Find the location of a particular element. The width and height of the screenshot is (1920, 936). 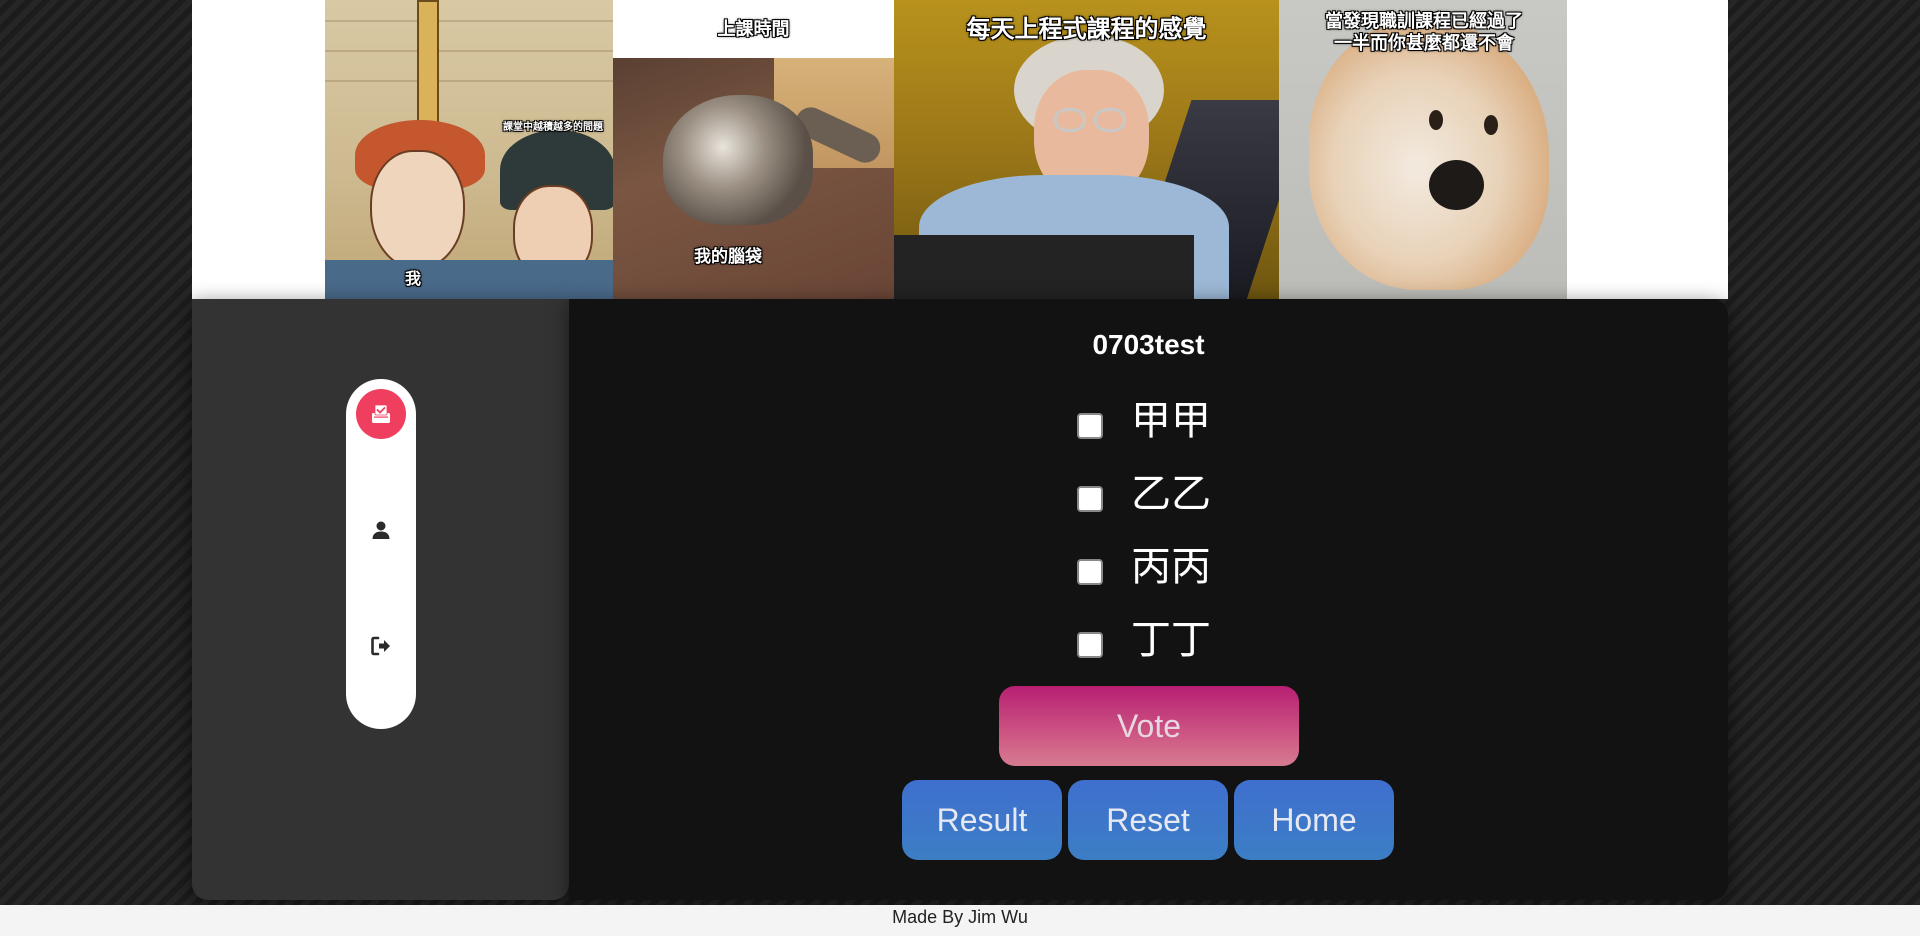

user-icon is located at coordinates (381, 530).